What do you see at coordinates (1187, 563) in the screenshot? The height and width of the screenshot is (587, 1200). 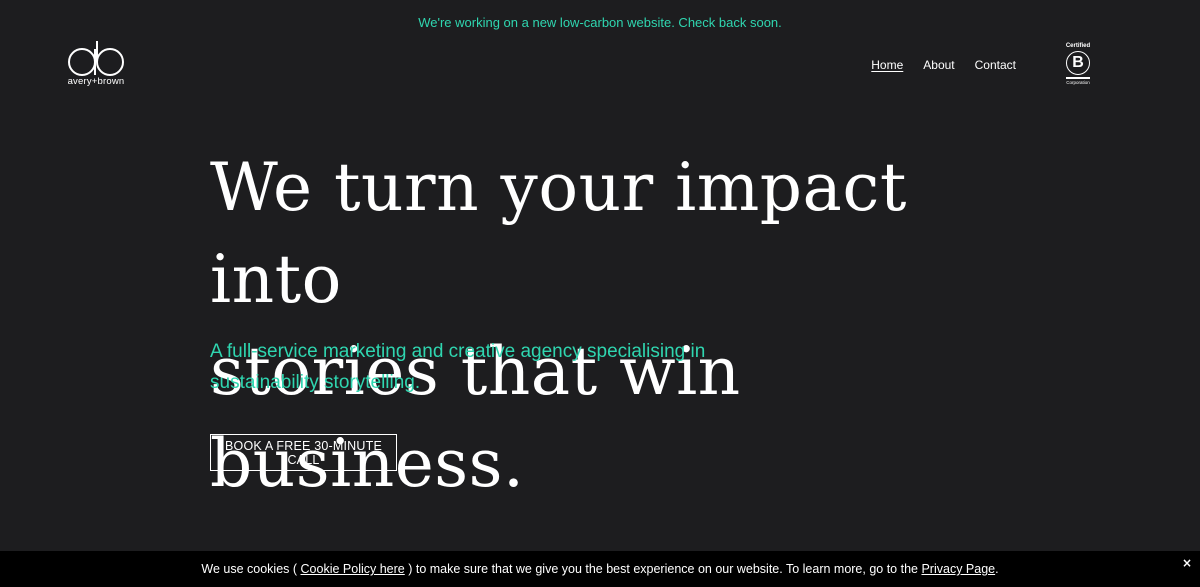 I see `close-icon: ×` at bounding box center [1187, 563].